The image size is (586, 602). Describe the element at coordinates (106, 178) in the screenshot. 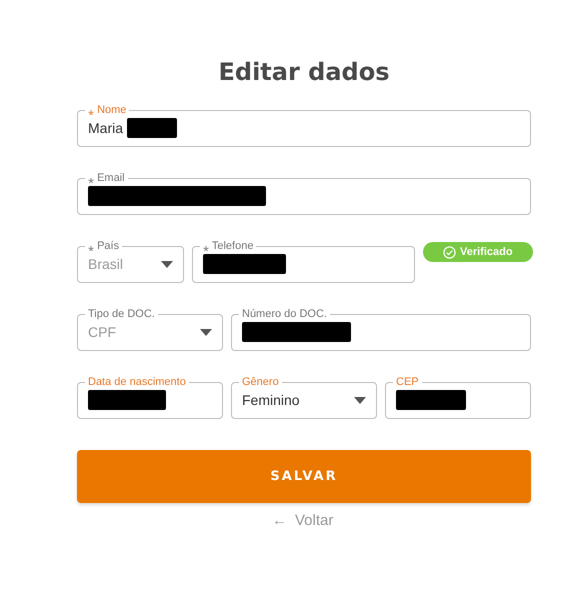

I see `field-label: ⁎ Email` at that location.